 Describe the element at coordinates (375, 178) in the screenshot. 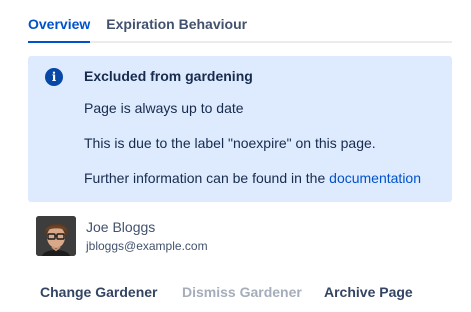

I see `documentation-link: documentation` at that location.